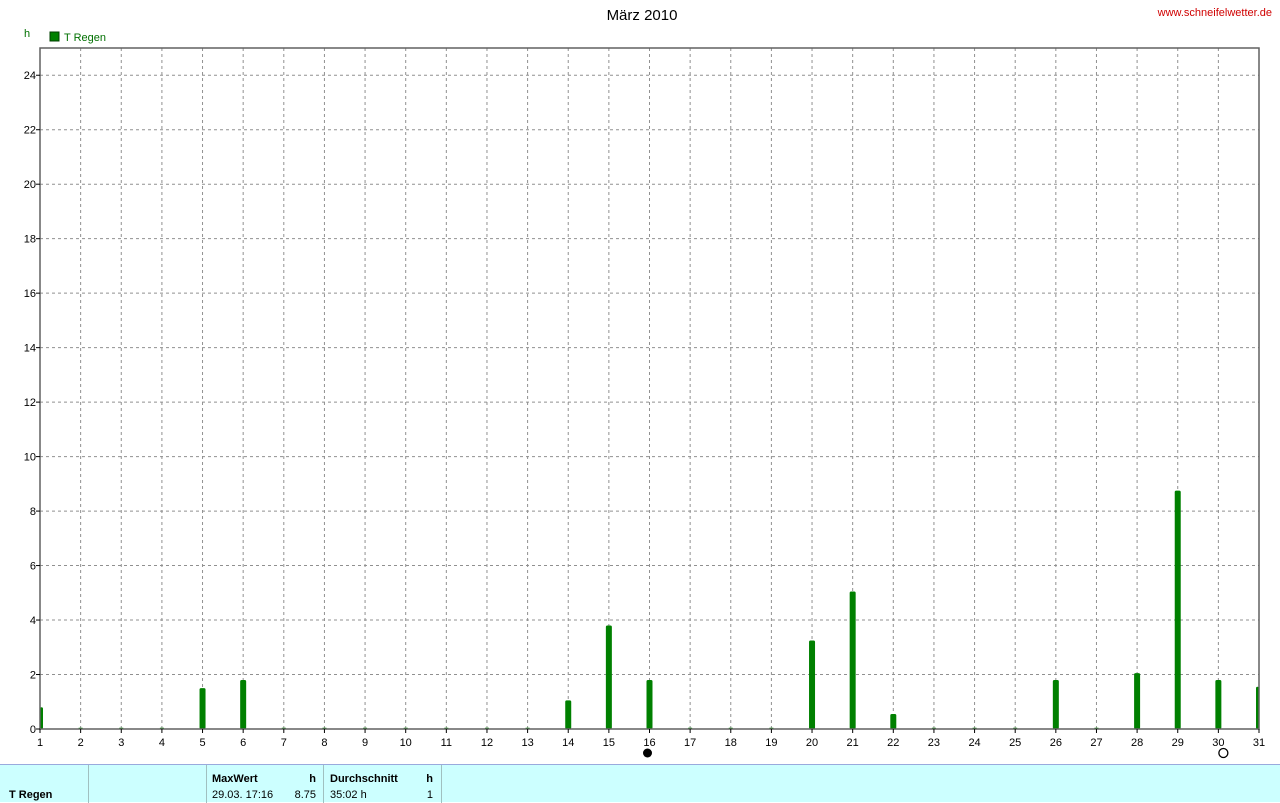 This screenshot has height=803, width=1280. Describe the element at coordinates (487, 743) in the screenshot. I see `x-tick-label: 12` at that location.